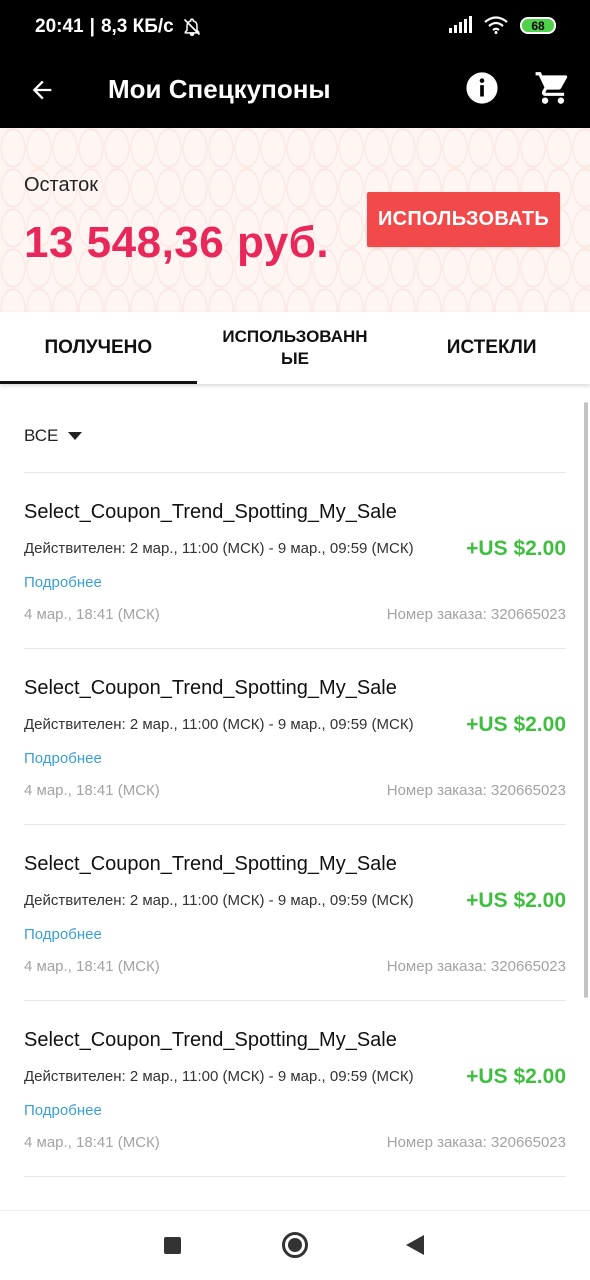 The image size is (590, 1280). I want to click on info-icon, so click(482, 88).